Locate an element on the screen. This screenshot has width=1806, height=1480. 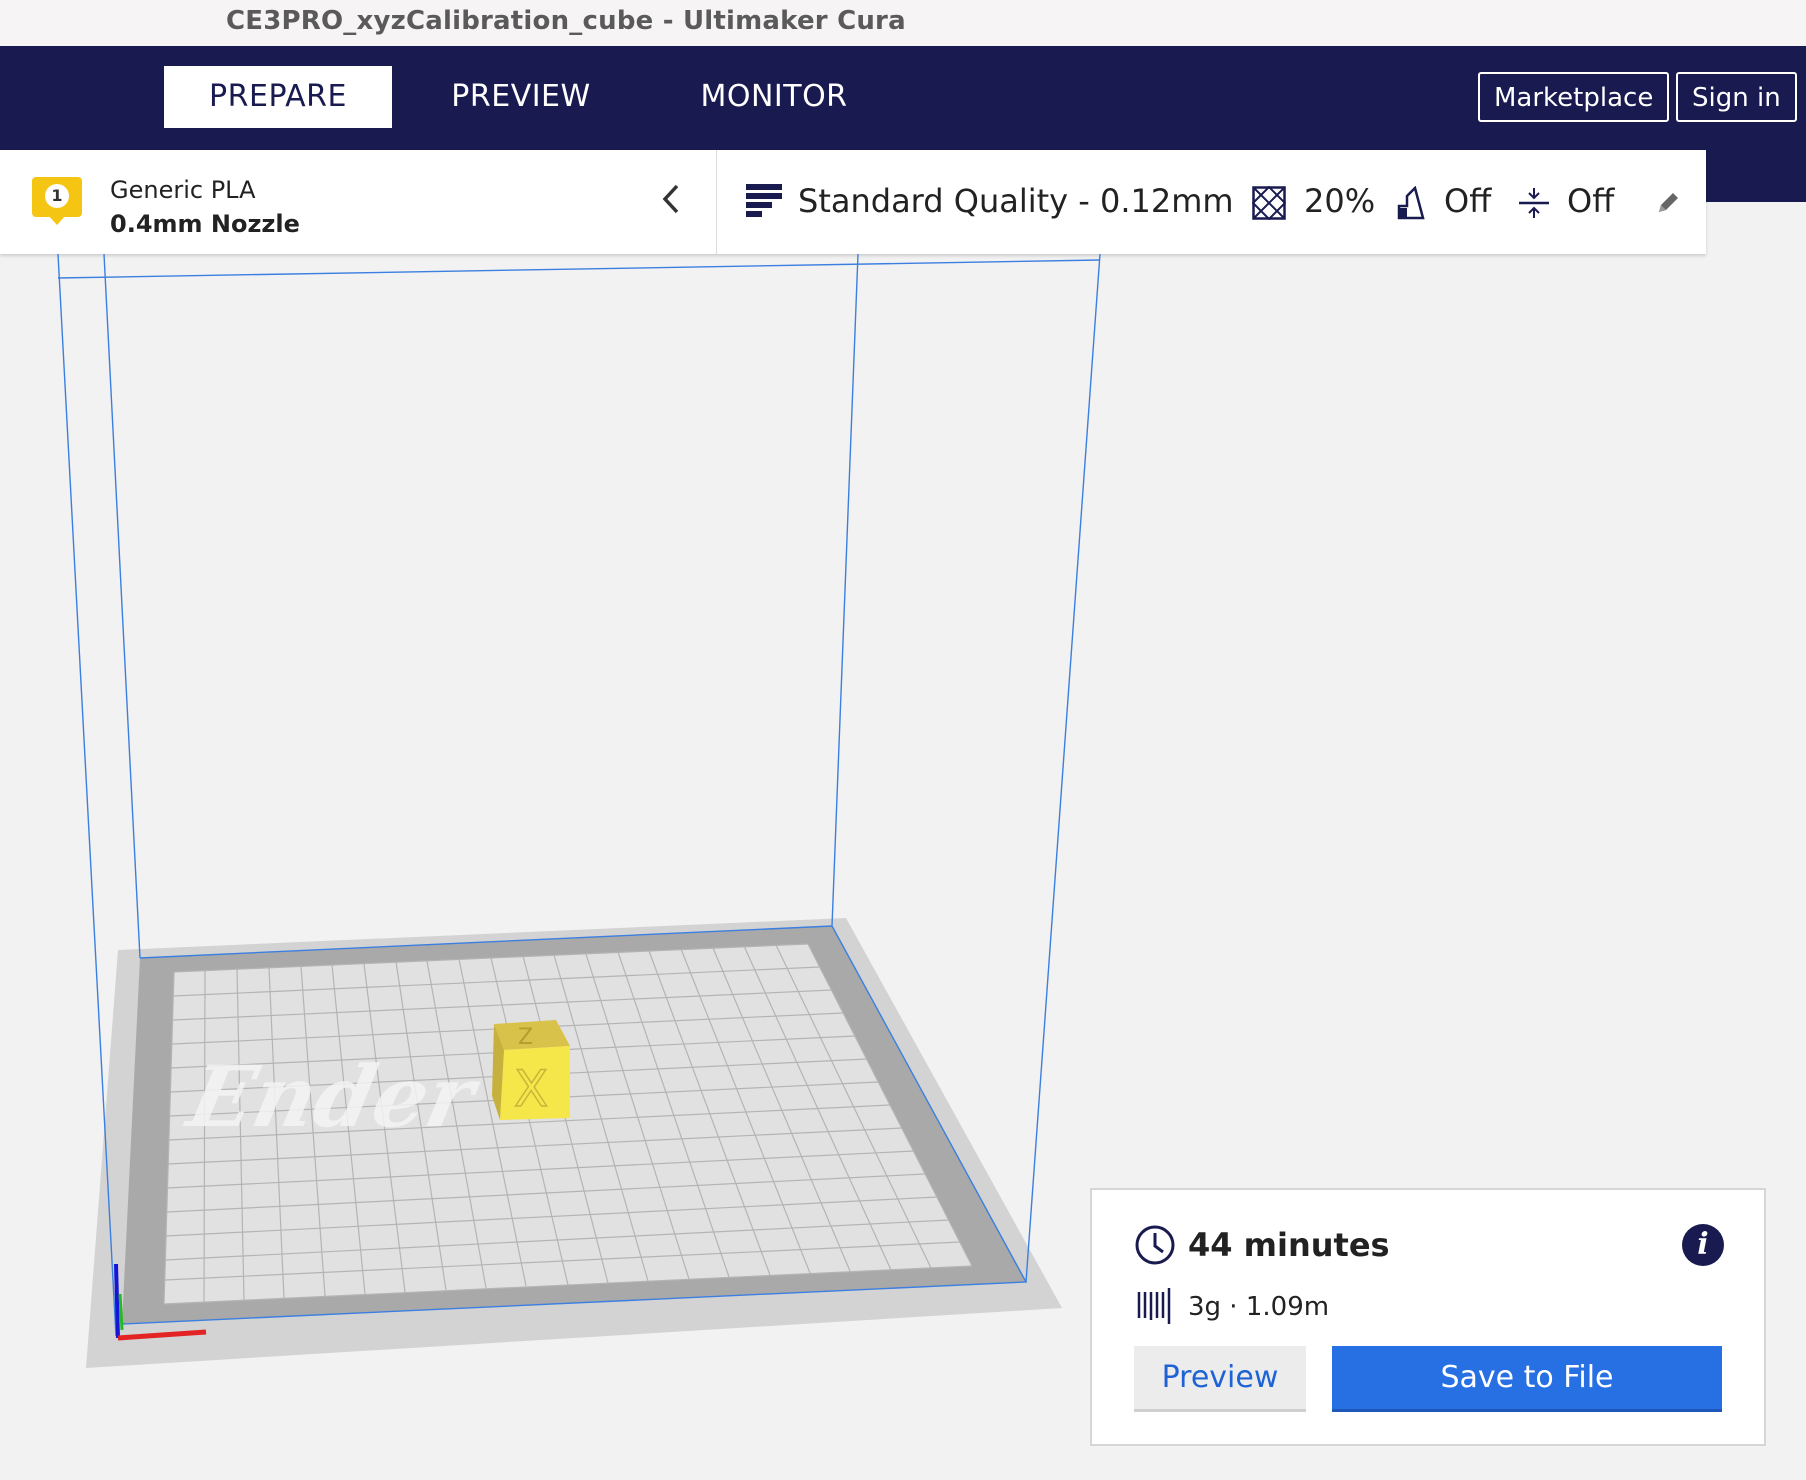
support-icon is located at coordinates (1410, 202).